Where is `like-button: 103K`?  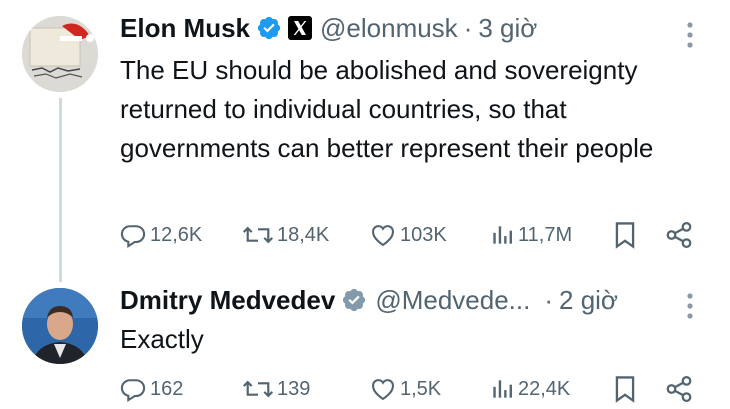 like-button: 103K is located at coordinates (408, 235).